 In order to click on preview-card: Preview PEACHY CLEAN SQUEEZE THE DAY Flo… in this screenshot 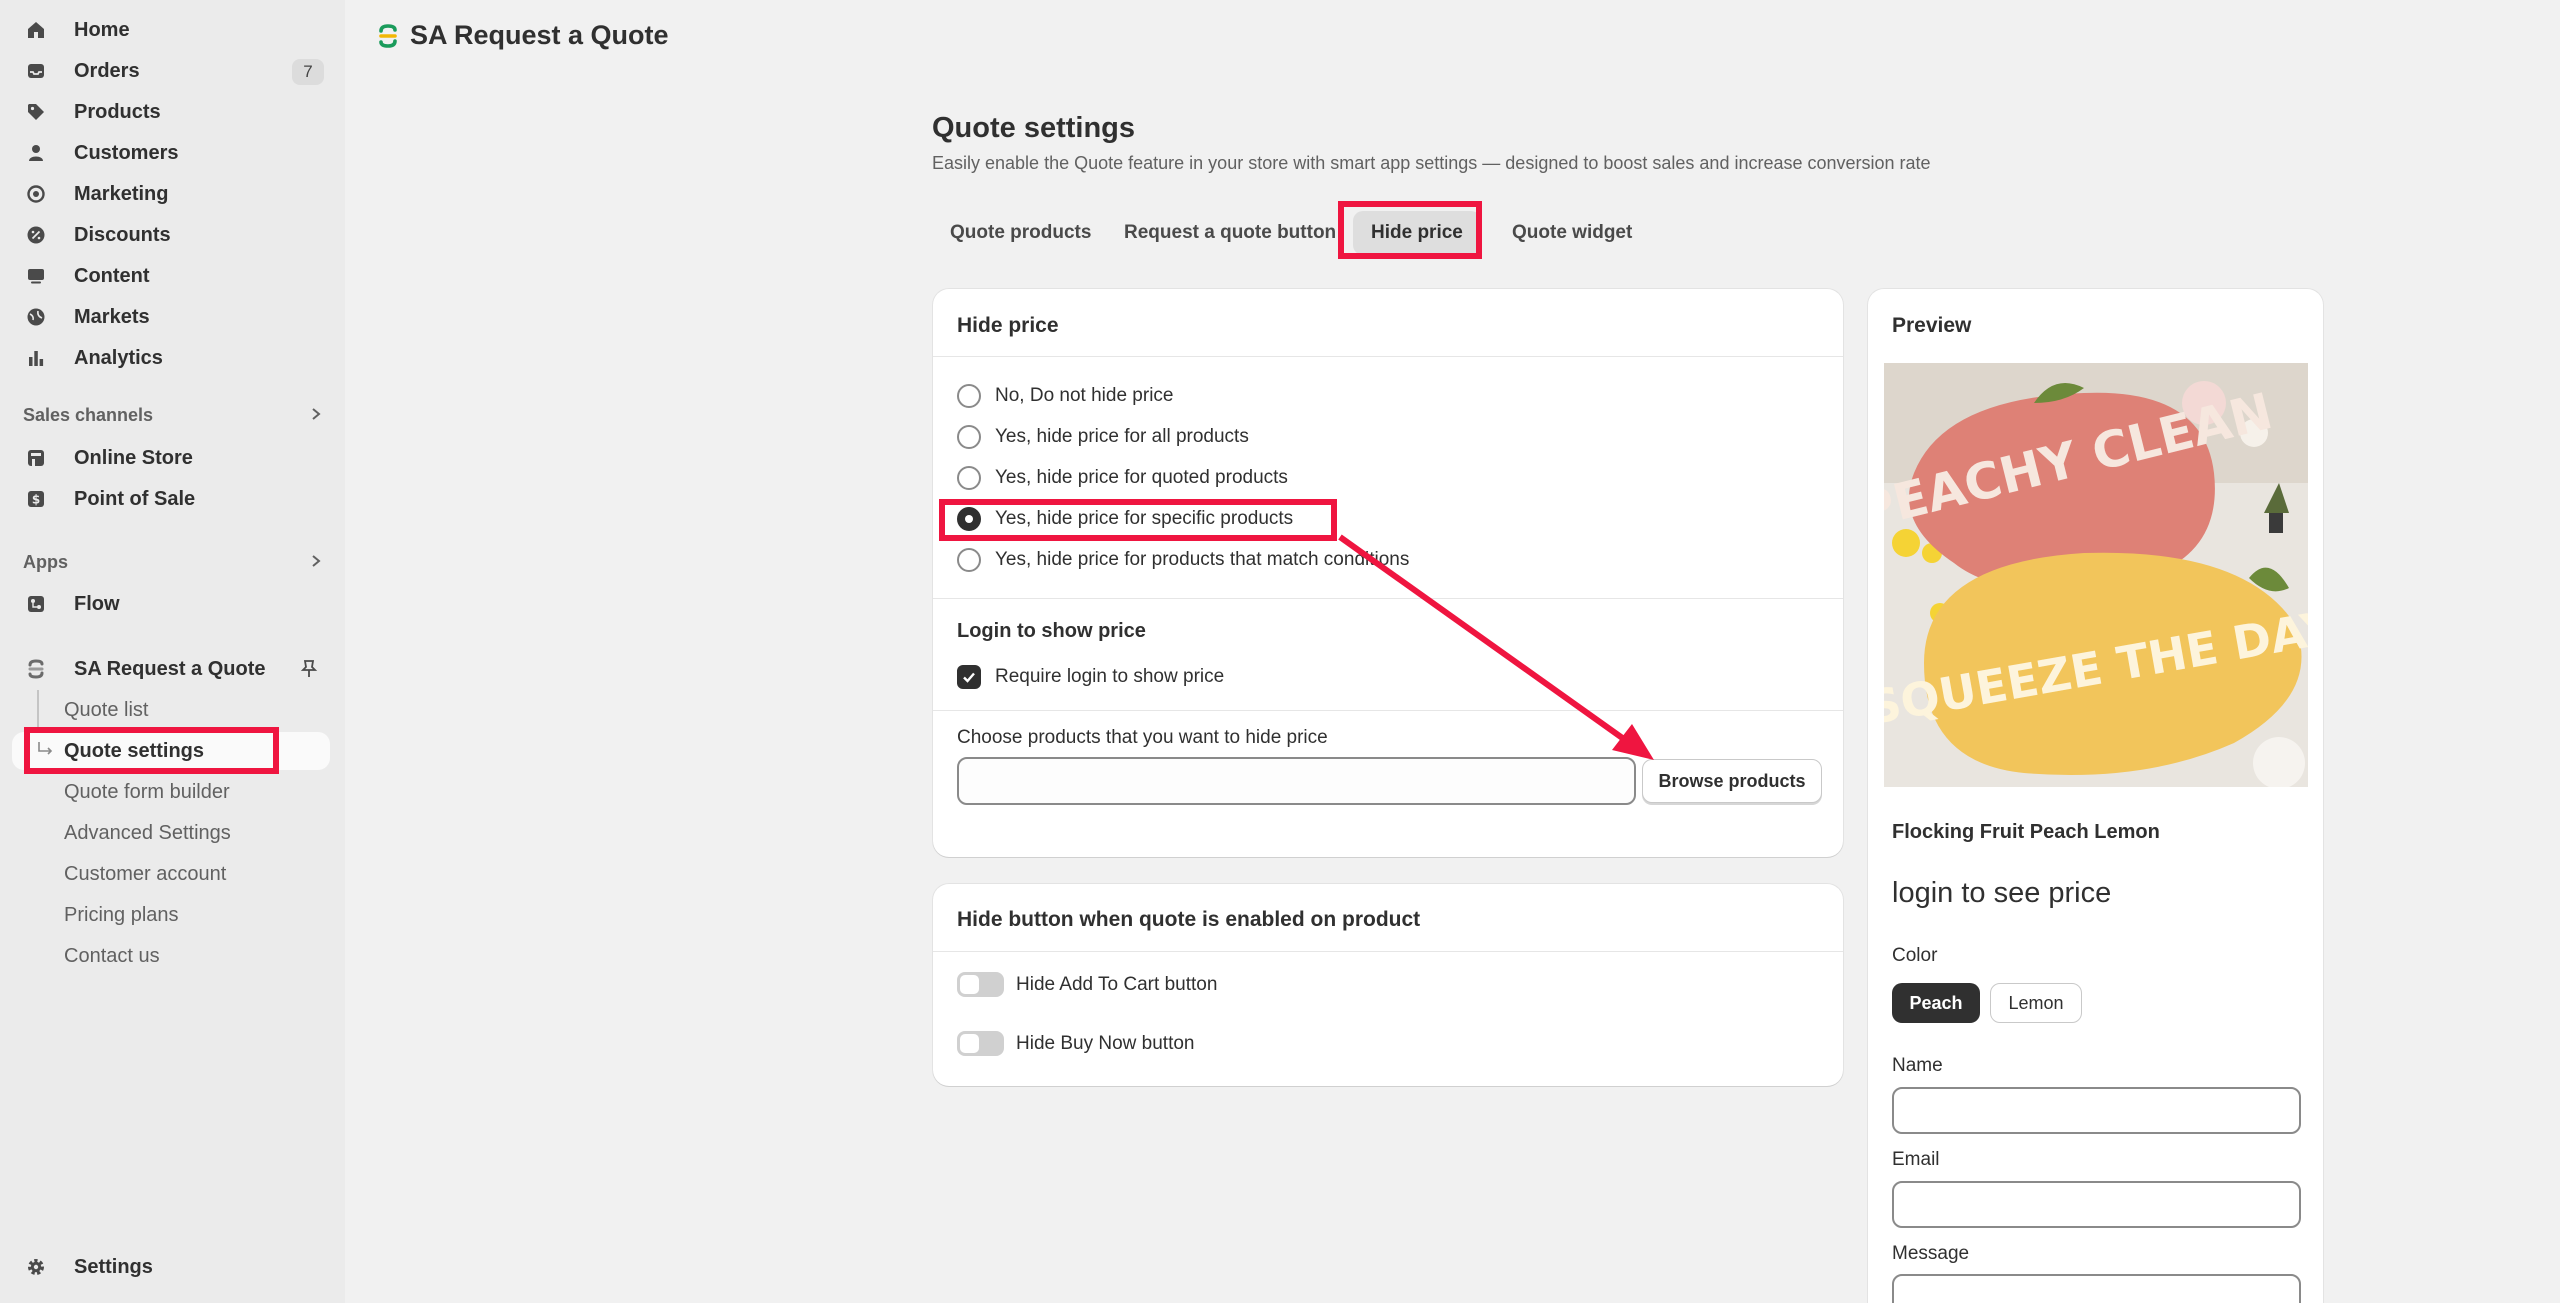, I will do `click(2095, 796)`.